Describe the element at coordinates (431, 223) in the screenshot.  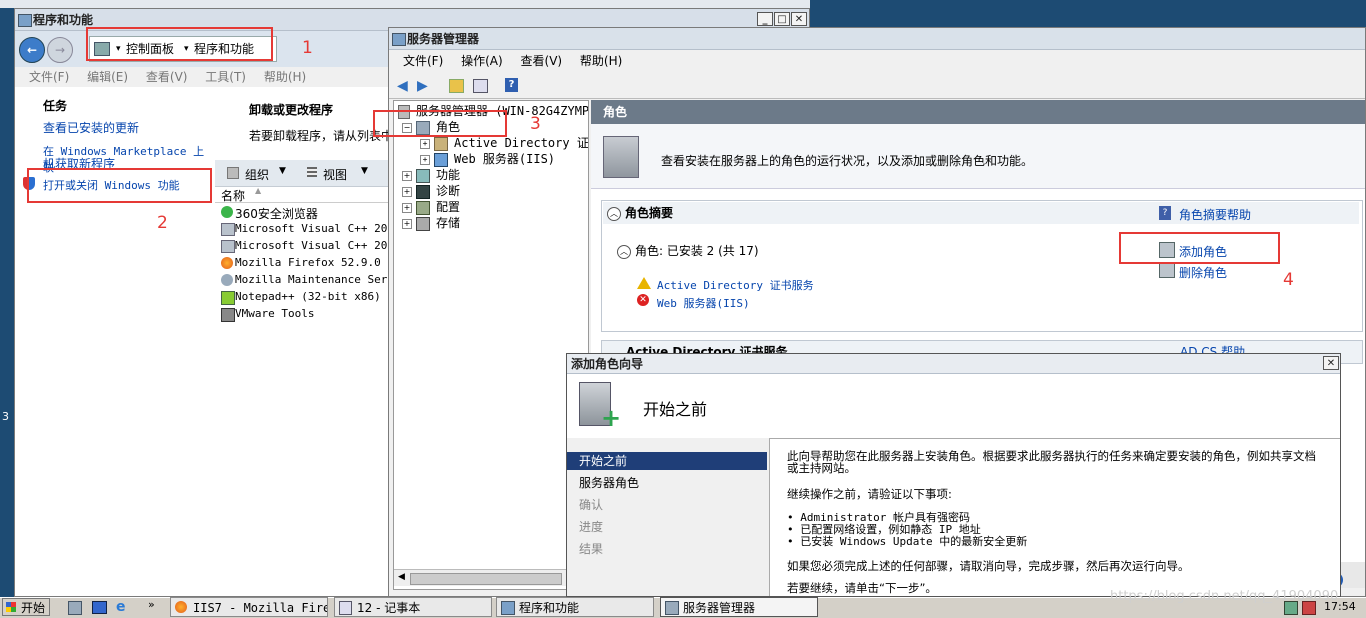
I see `tree-storage: + 存储` at that location.